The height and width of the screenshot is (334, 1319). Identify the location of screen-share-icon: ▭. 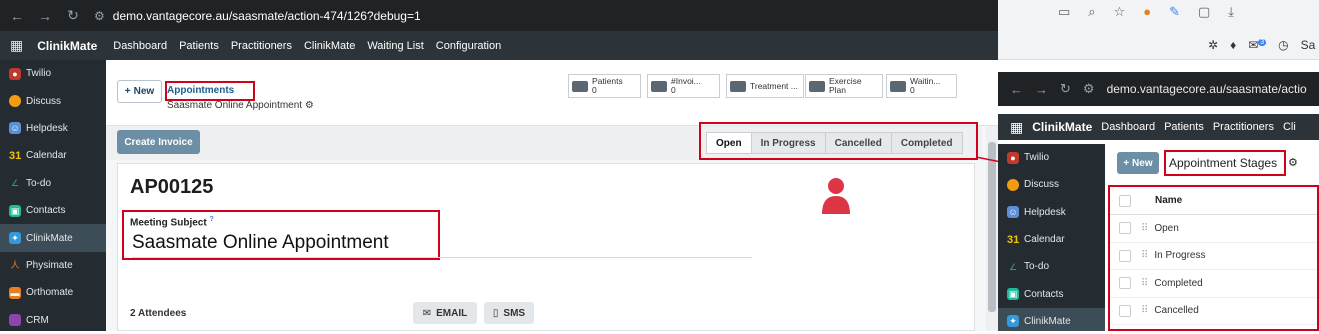
(1064, 12).